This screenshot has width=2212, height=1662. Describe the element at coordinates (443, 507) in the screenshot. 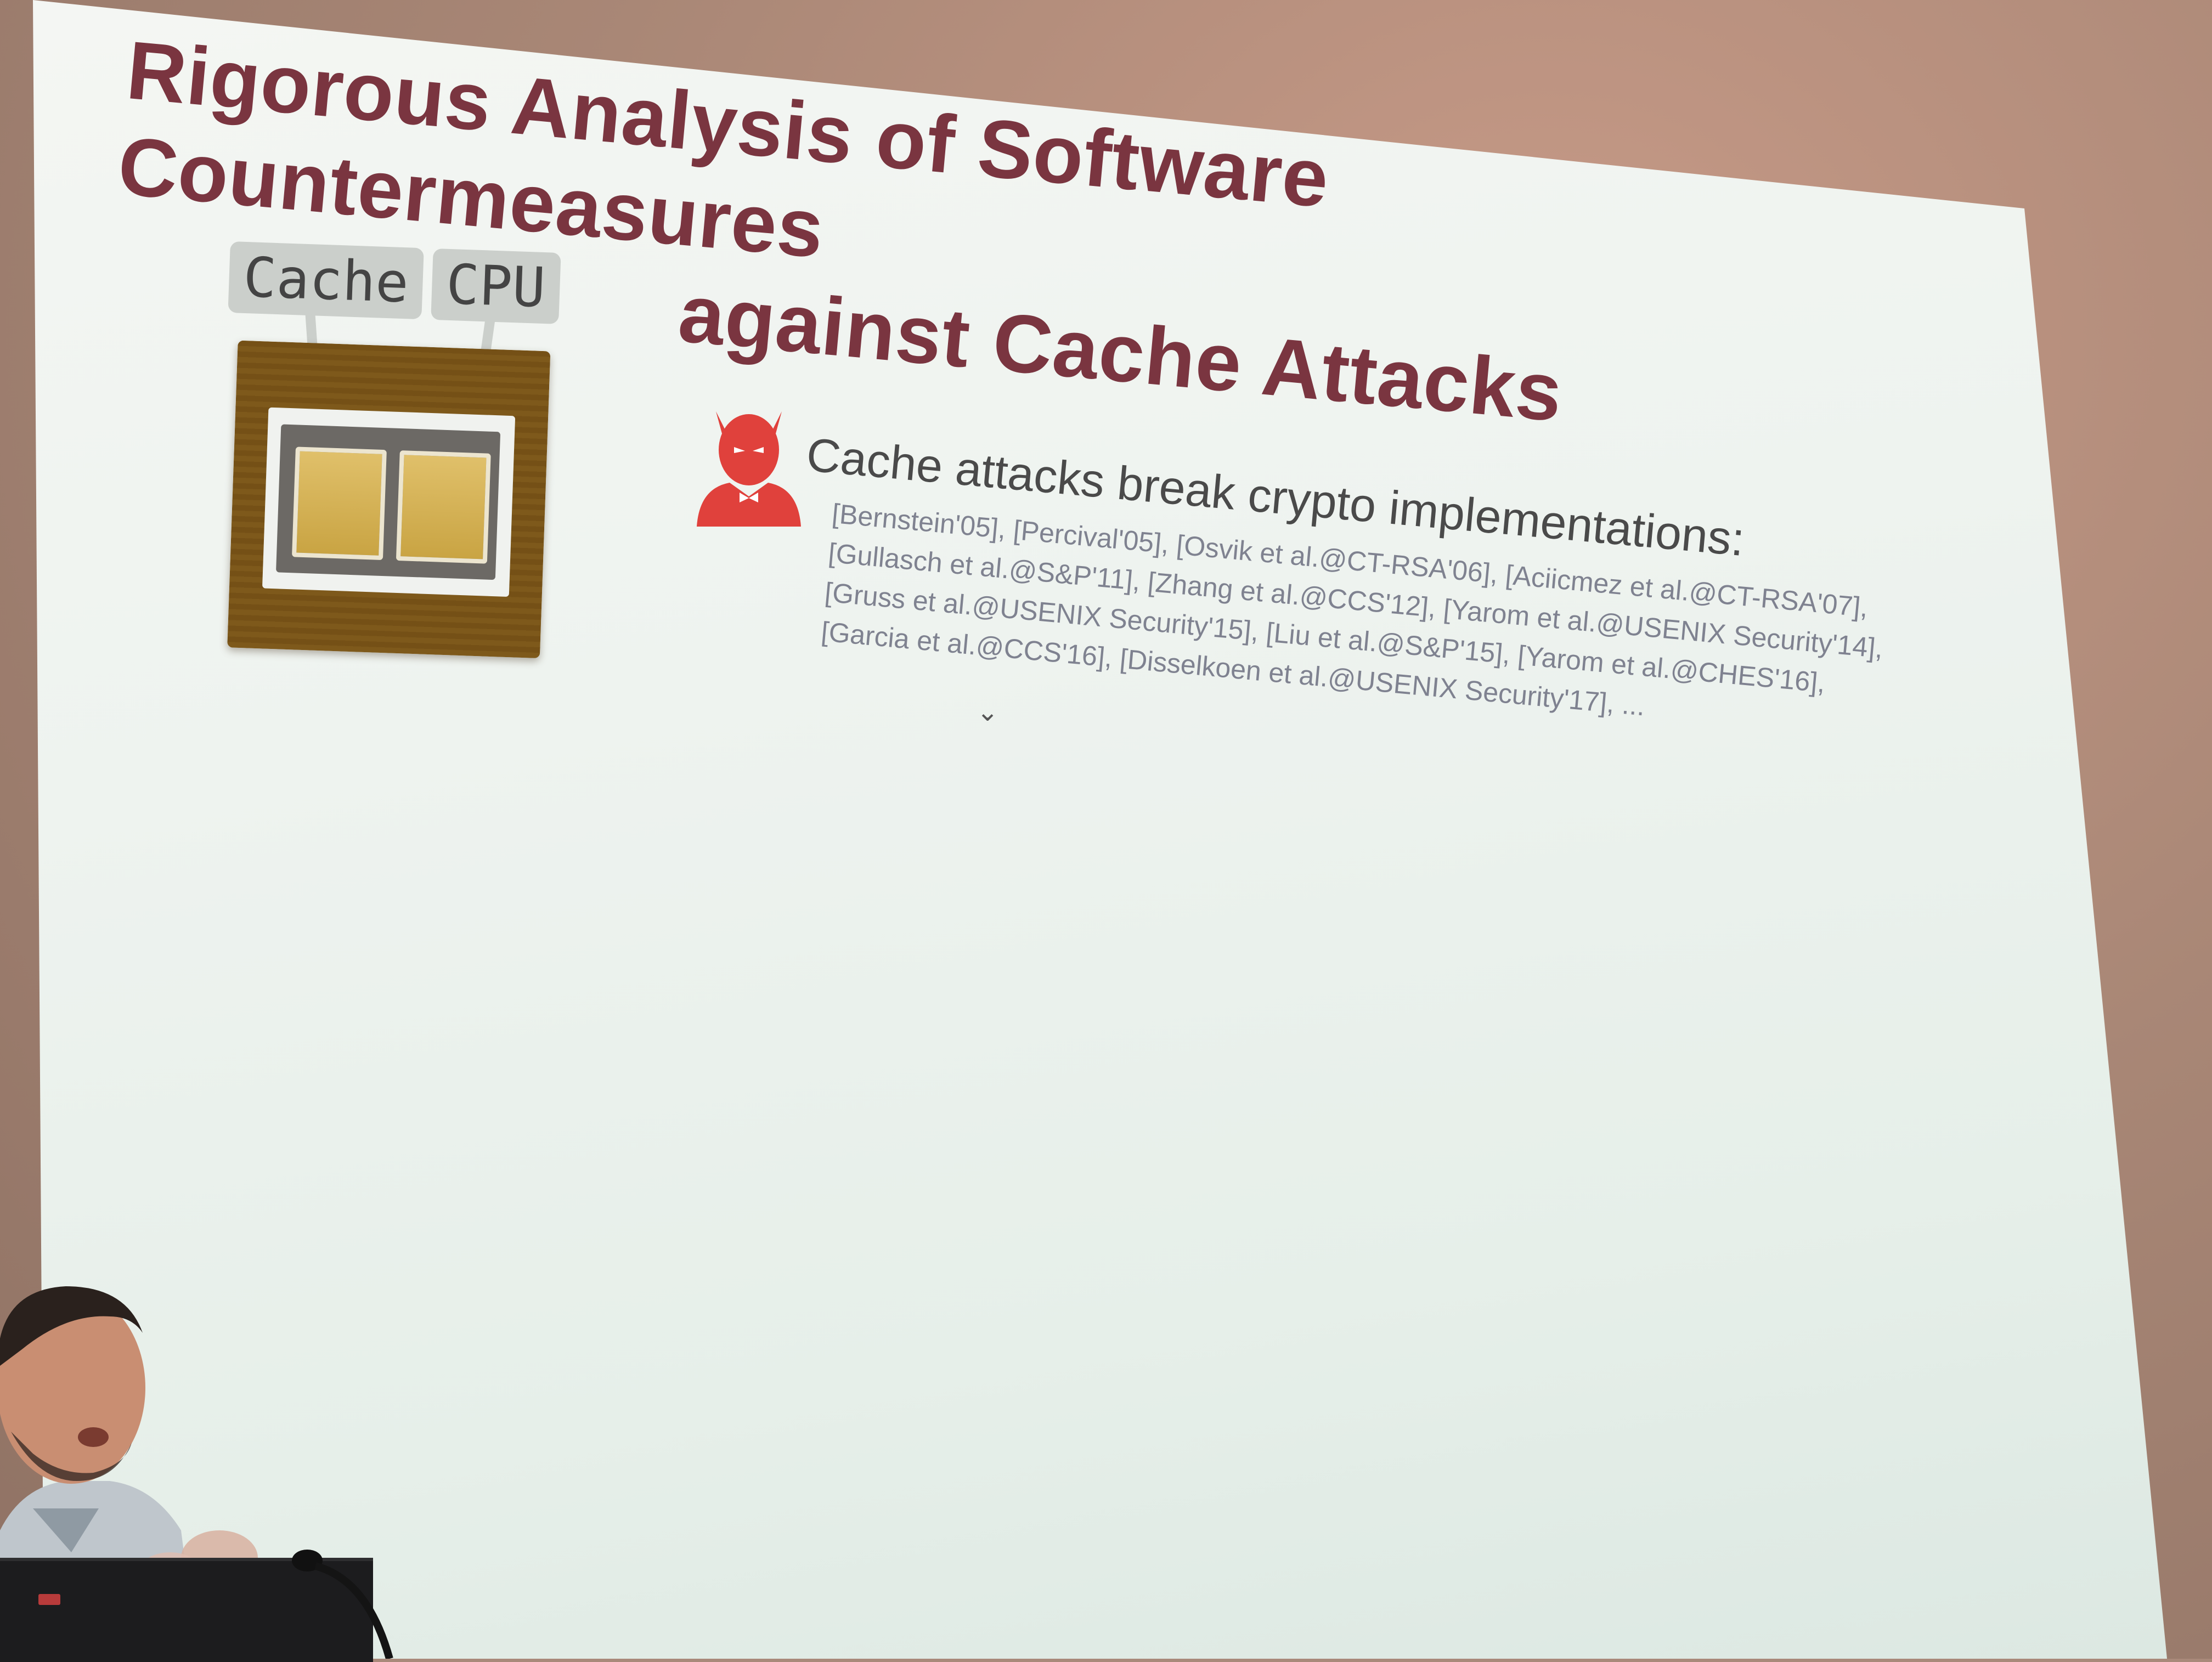

I see `cpu-core` at that location.